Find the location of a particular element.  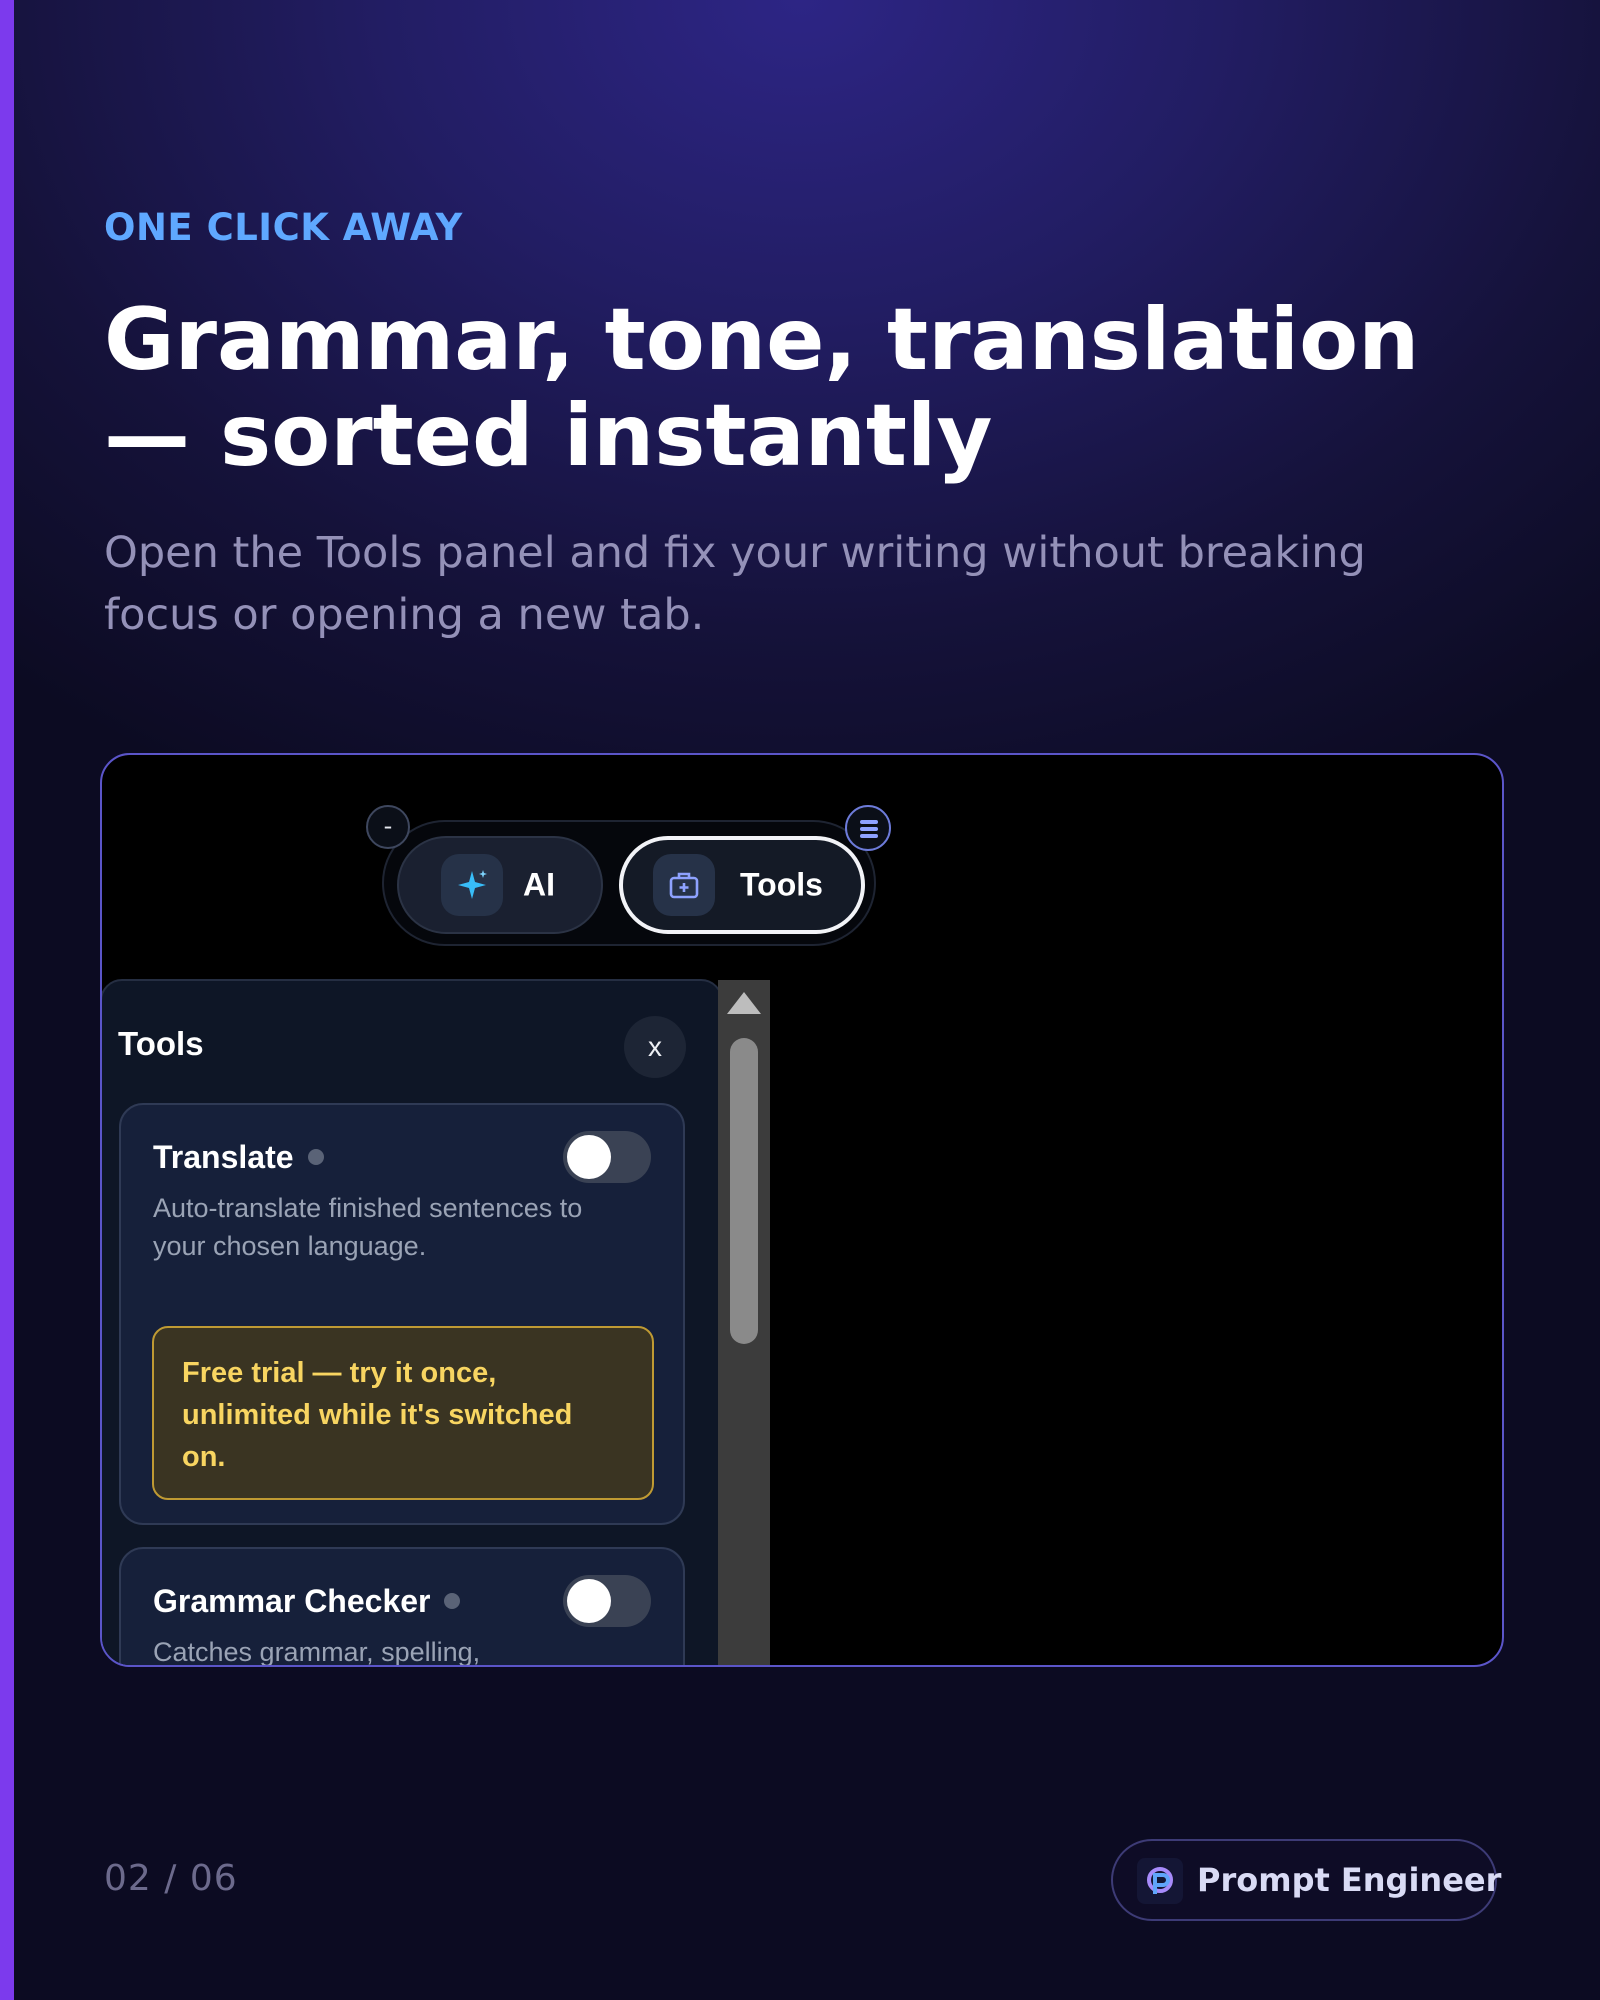

brand-badge: Prompt Engineer is located at coordinates (1306, 1880).